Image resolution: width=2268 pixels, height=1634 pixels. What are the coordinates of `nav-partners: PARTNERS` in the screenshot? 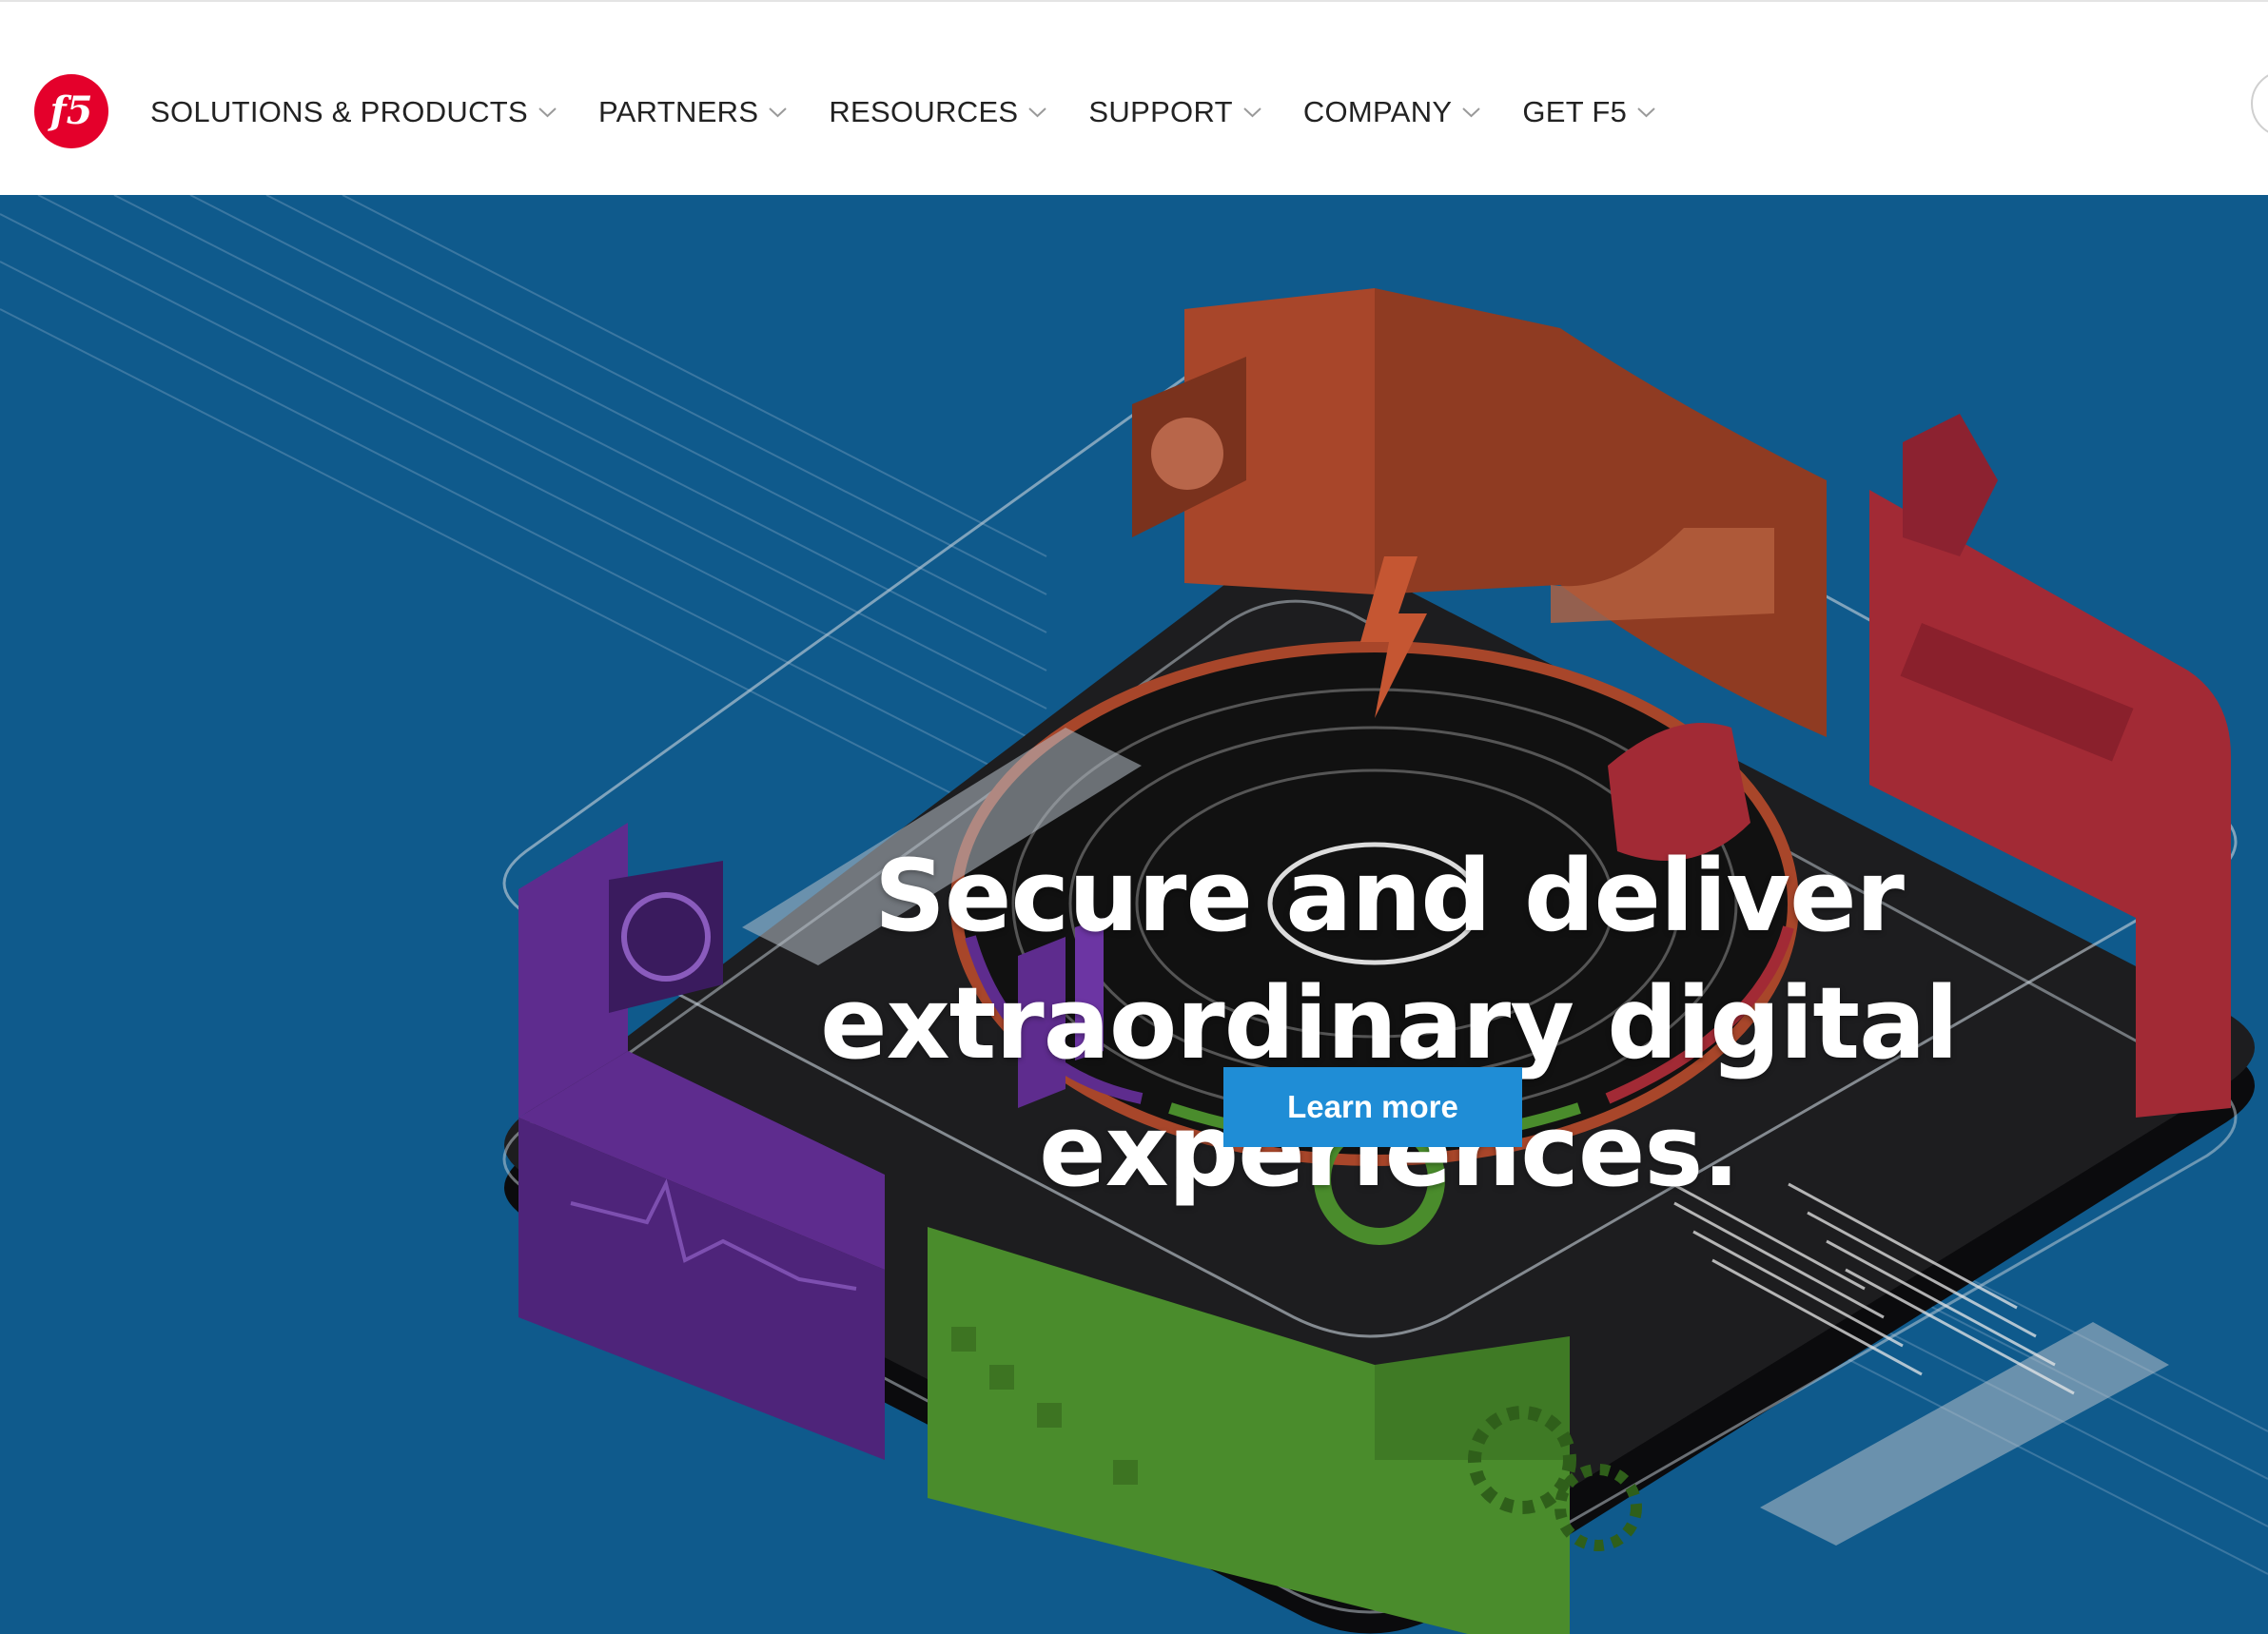 It's located at (693, 112).